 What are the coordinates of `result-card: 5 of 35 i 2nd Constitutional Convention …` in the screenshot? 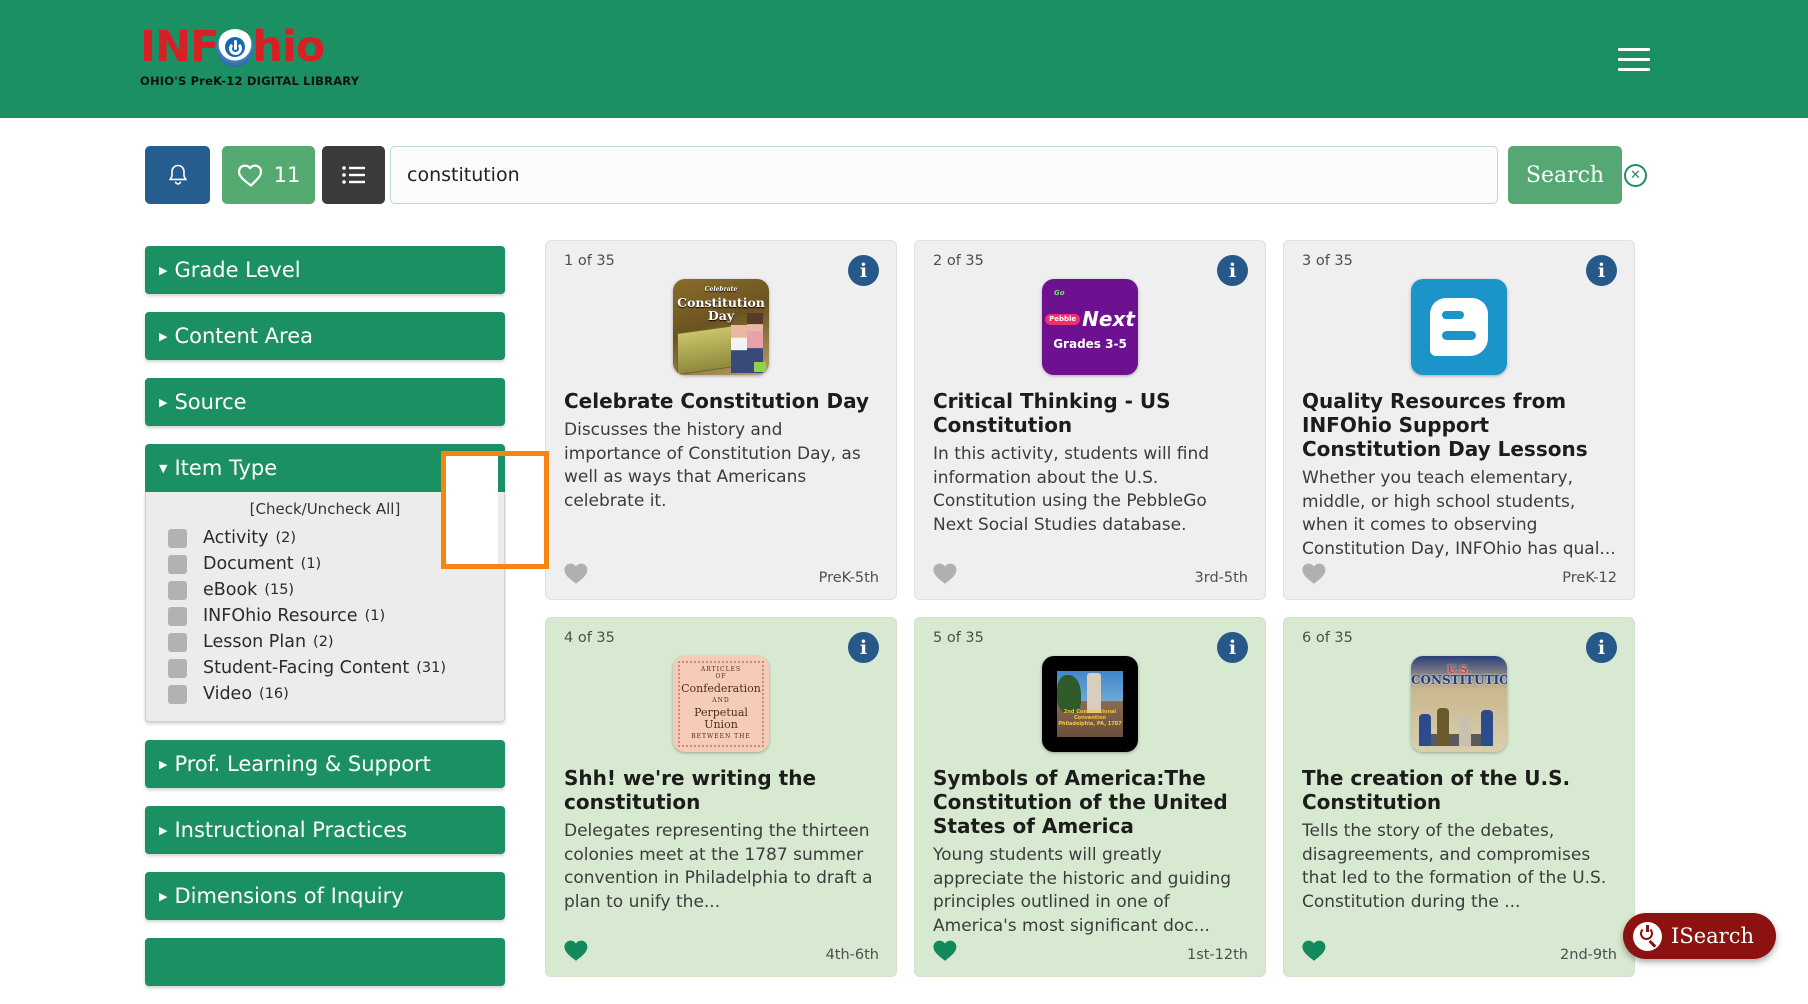 It's located at (1090, 797).